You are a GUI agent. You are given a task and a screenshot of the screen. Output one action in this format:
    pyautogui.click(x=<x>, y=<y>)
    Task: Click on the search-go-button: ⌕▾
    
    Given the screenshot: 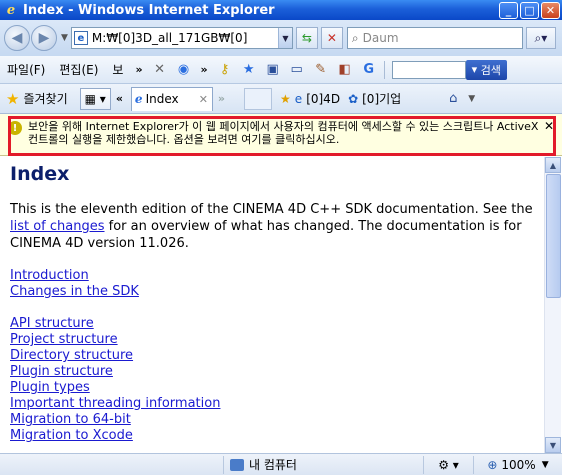 What is the action you would take?
    pyautogui.click(x=540, y=38)
    